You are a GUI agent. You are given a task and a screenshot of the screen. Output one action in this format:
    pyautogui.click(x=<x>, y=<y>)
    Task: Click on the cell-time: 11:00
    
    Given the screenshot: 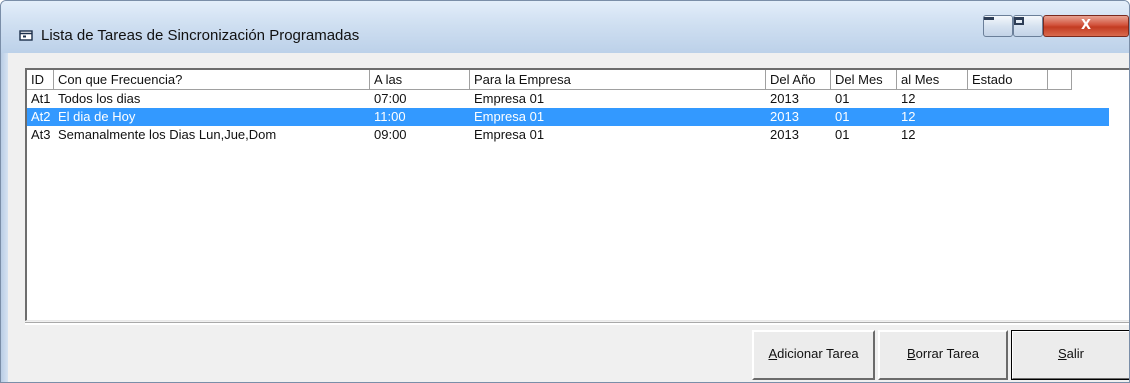 What is the action you would take?
    pyautogui.click(x=390, y=116)
    